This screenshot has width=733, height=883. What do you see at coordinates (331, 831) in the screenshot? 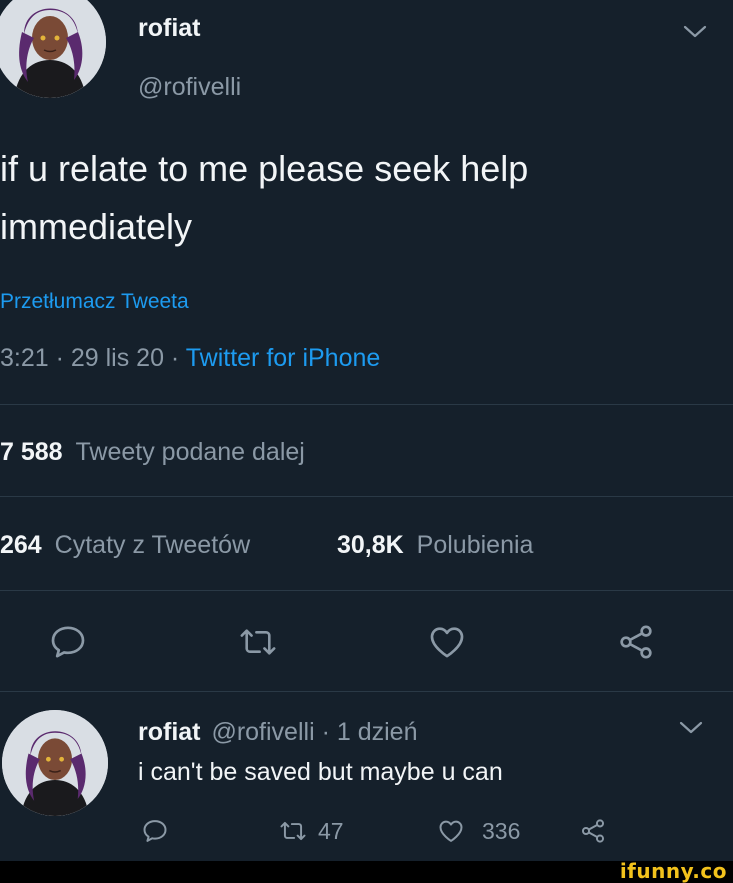
I see `reply-retweet-count: 47` at bounding box center [331, 831].